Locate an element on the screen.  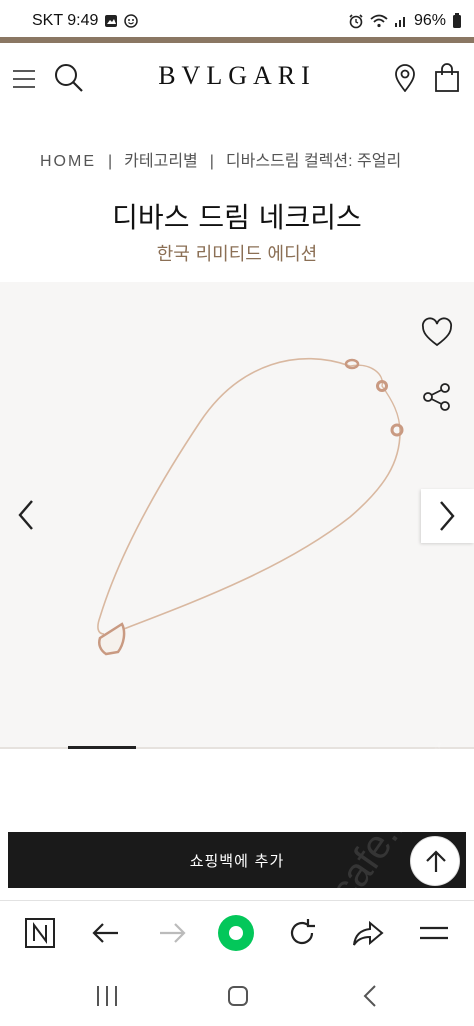
breadcrumb: HOME | 카테고리별 | 디바스드림 컬렉션: 주얼리 is located at coordinates (220, 159).